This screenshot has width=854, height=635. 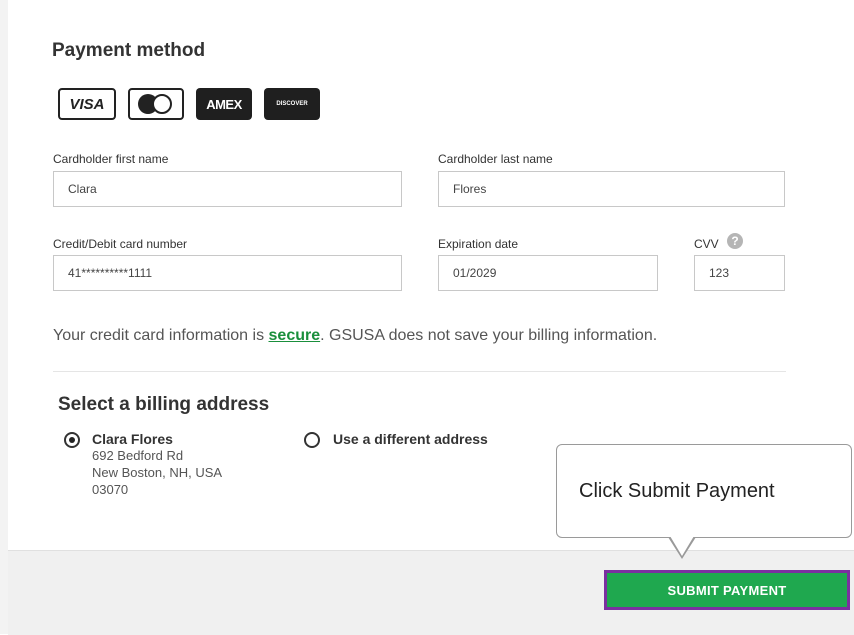 I want to click on instruction-callout: Click Submit Payment, so click(x=704, y=491).